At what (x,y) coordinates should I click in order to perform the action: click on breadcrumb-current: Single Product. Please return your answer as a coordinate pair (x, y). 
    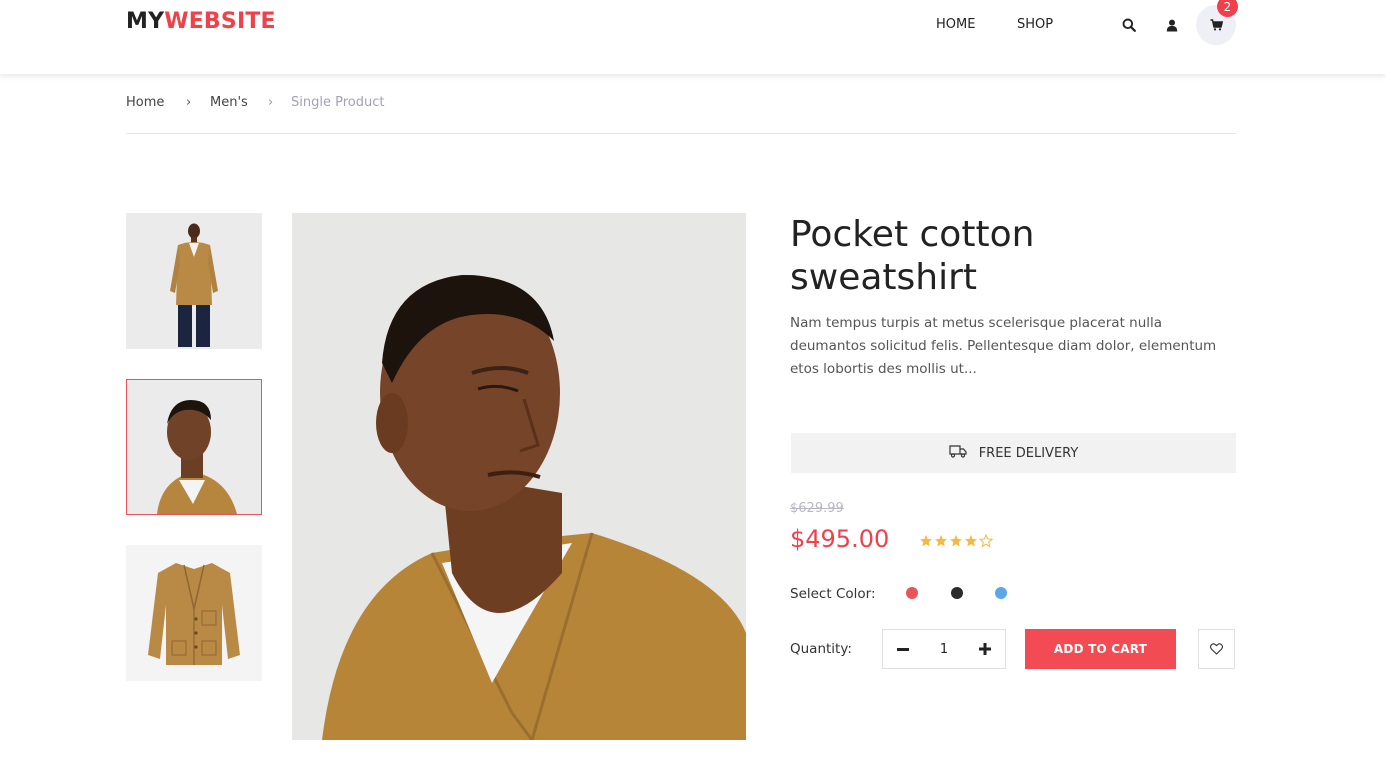
    Looking at the image, I should click on (338, 102).